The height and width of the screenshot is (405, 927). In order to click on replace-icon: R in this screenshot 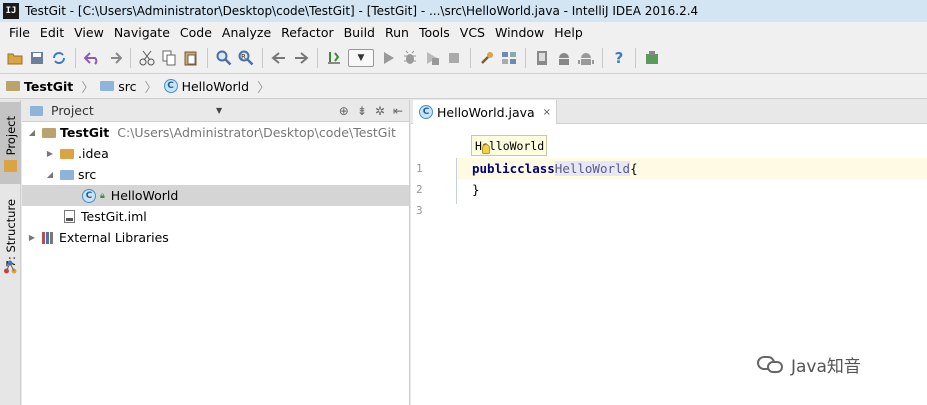, I will do `click(246, 58)`.